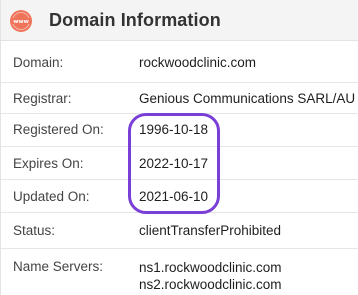 Image resolution: width=358 pixels, height=295 pixels. What do you see at coordinates (174, 129) in the screenshot?
I see `registered-on-value: 1996-10-18` at bounding box center [174, 129].